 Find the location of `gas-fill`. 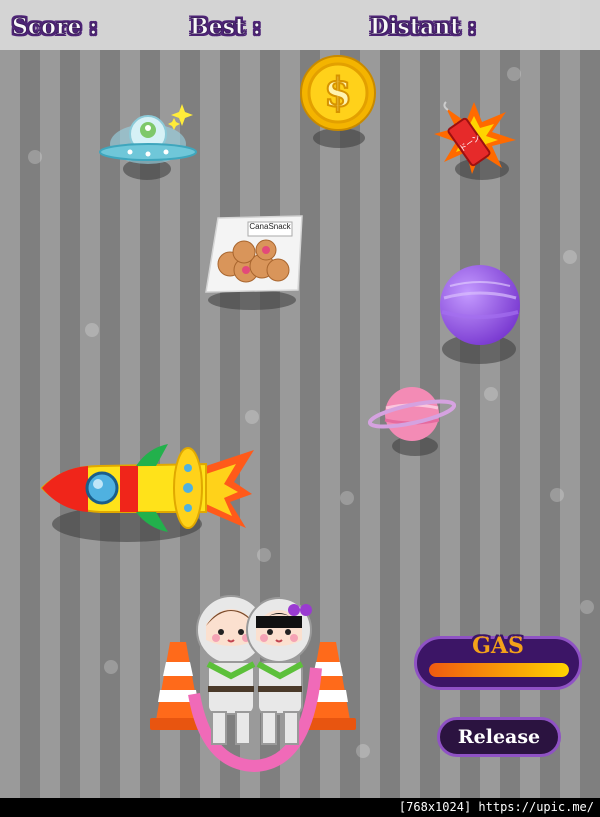

gas-fill is located at coordinates (499, 670).